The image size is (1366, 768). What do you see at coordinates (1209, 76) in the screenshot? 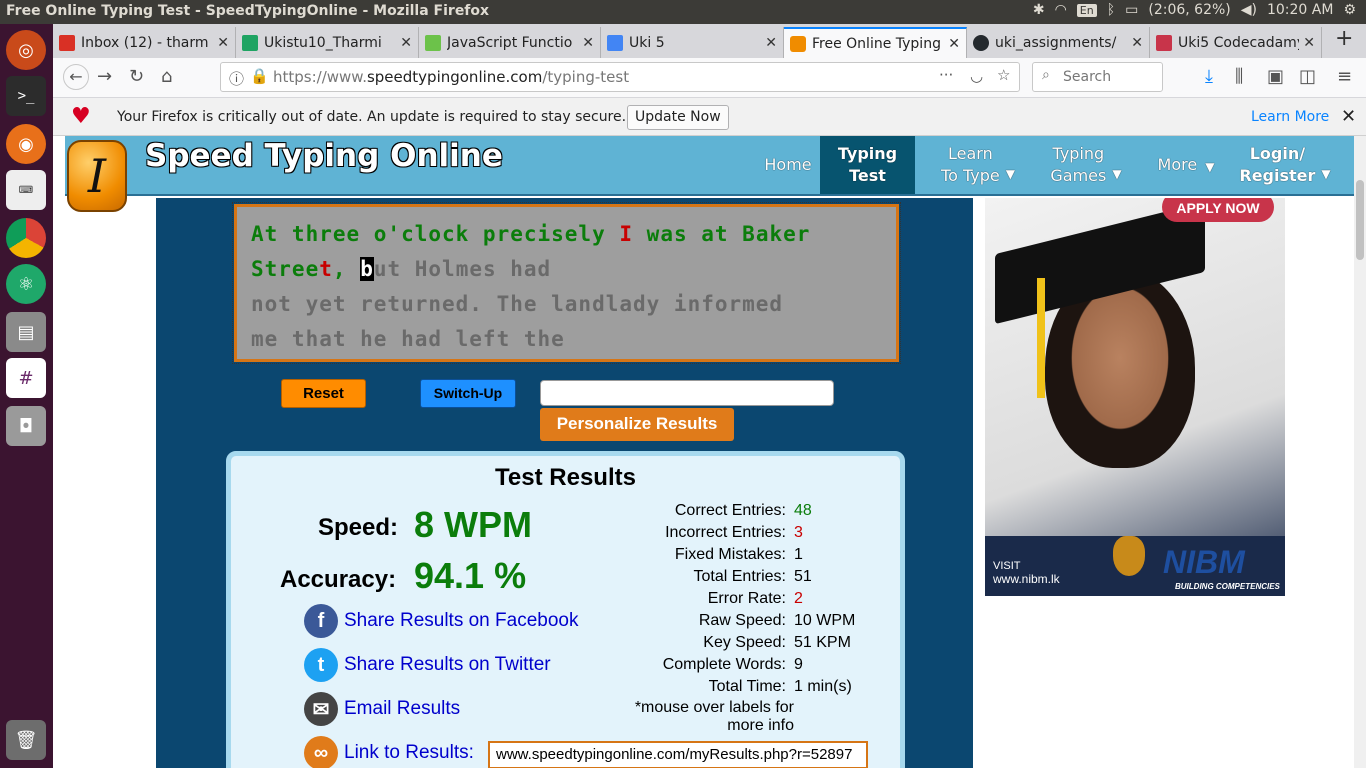
I see `download-icon: ⤓` at bounding box center [1209, 76].